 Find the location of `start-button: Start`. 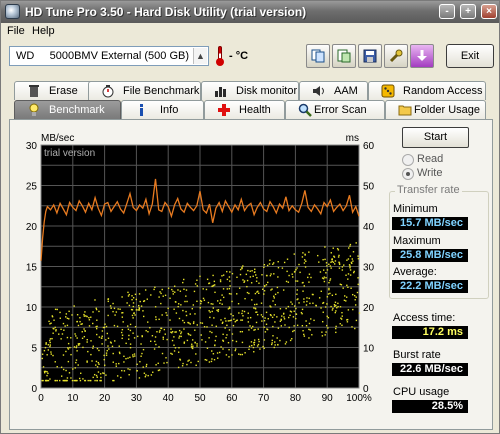

start-button: Start is located at coordinates (435, 137).